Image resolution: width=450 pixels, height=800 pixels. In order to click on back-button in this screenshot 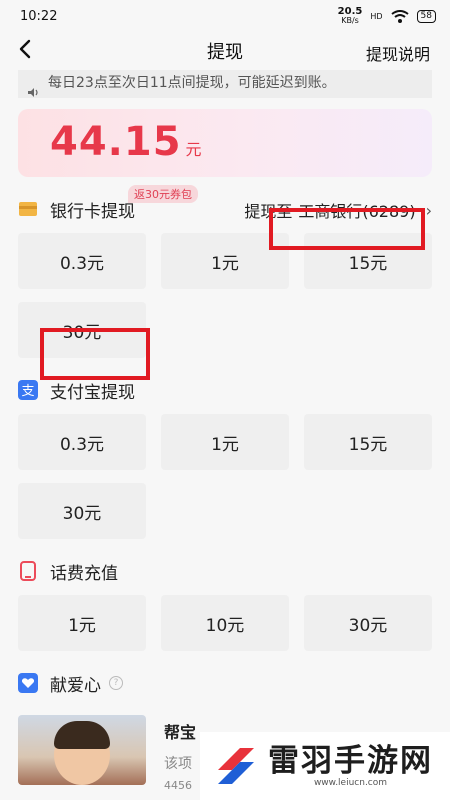, I will do `click(25, 52)`.